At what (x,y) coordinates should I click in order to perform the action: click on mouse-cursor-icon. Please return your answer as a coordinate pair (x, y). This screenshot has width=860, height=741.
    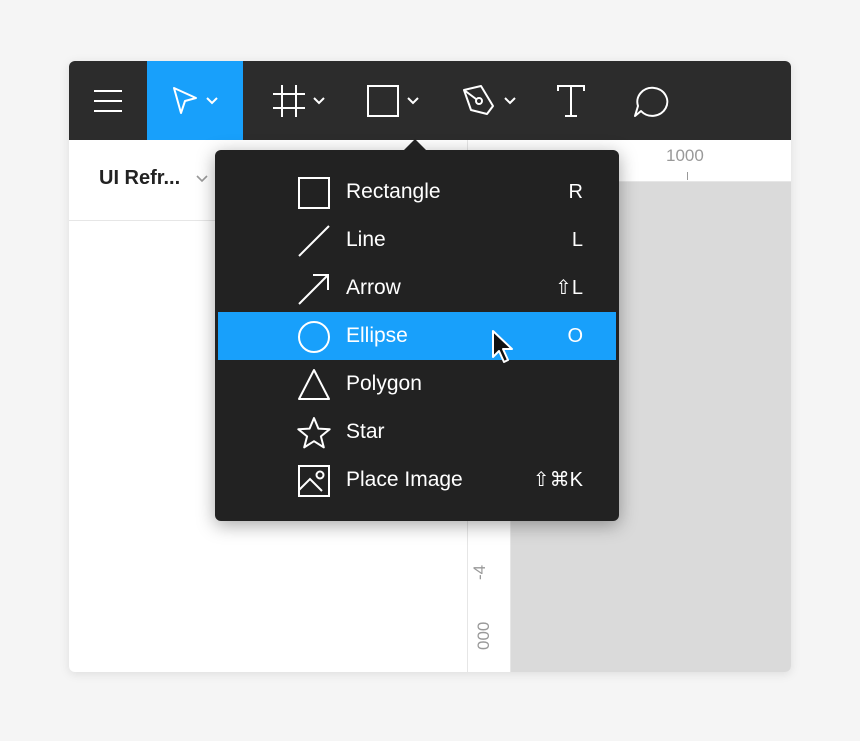
    Looking at the image, I should click on (502, 346).